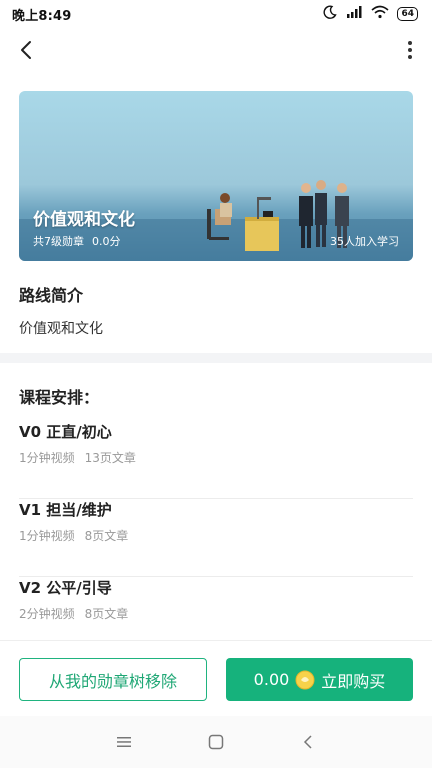  I want to click on intro-text: 价值观和文化, so click(61, 329).